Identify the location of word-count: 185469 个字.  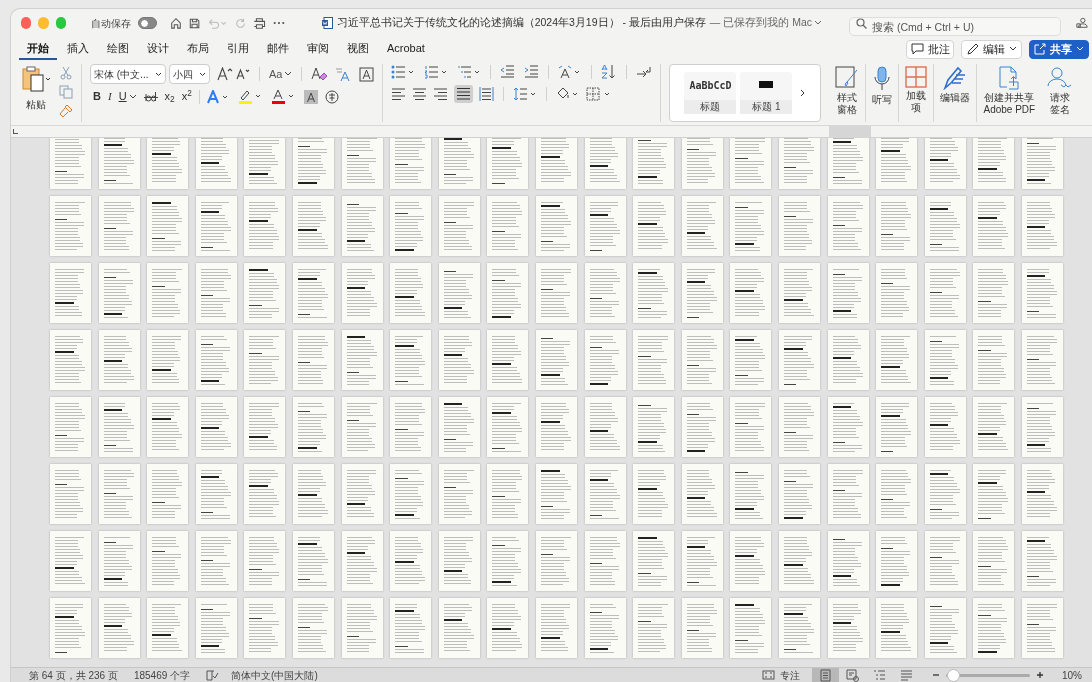
(162, 674).